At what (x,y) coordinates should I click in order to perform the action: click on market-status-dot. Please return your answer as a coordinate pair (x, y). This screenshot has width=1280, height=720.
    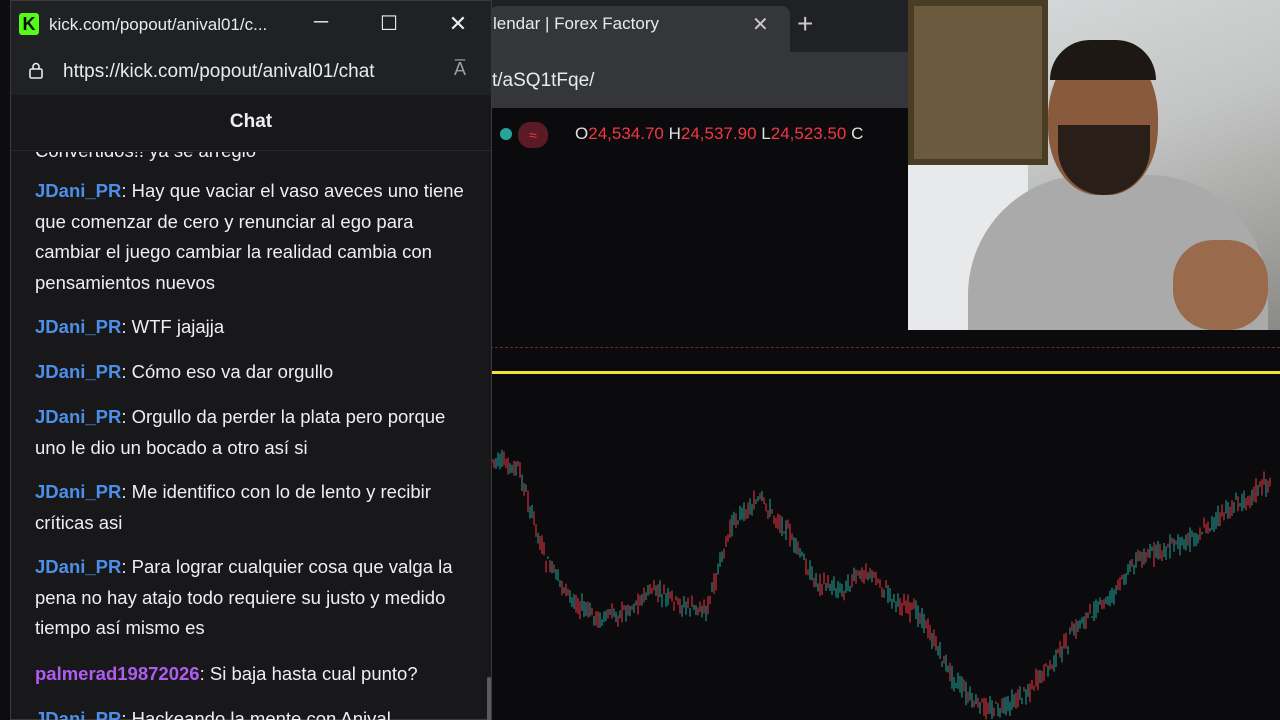
    Looking at the image, I should click on (506, 134).